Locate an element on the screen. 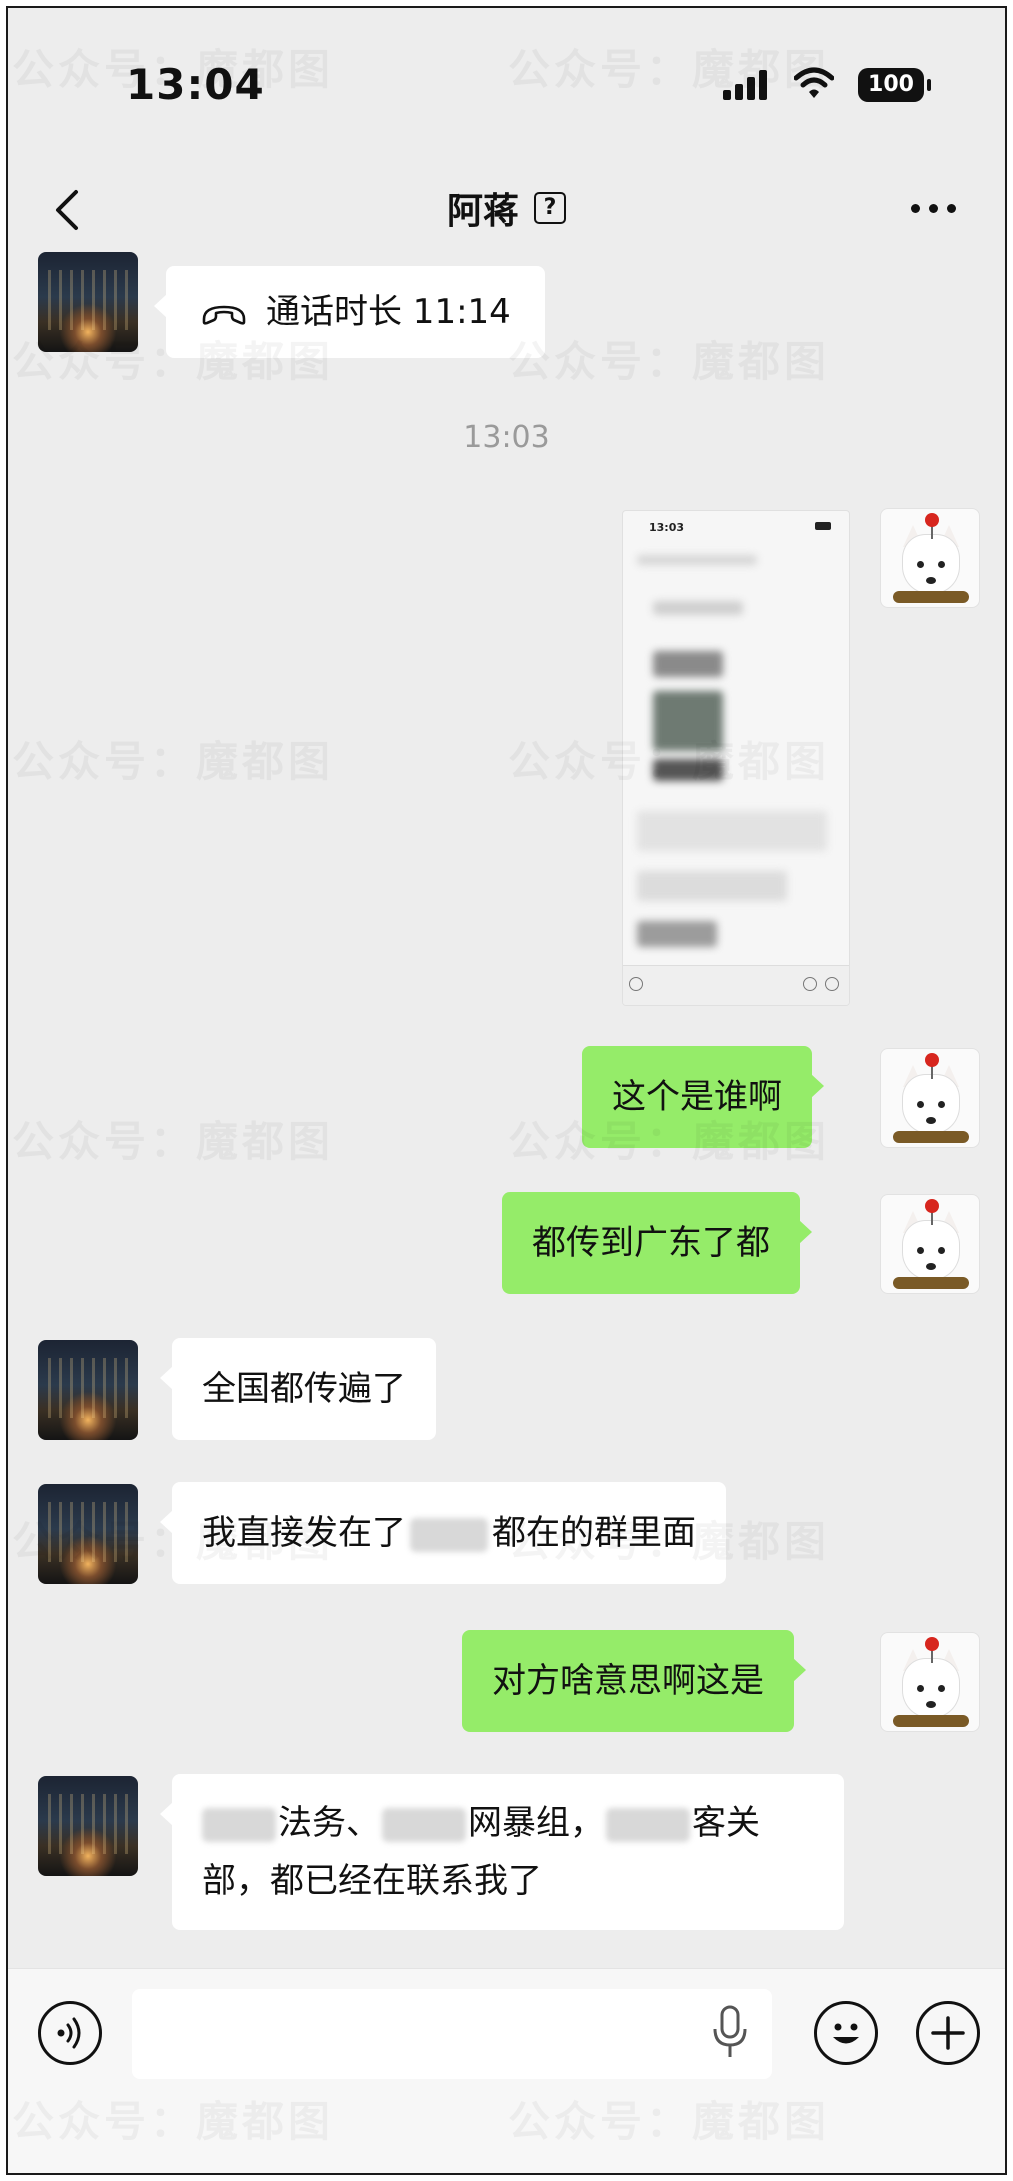 This screenshot has height=2181, width=1013. call-record-bubble: 通话时长 11:14 is located at coordinates (349, 312).